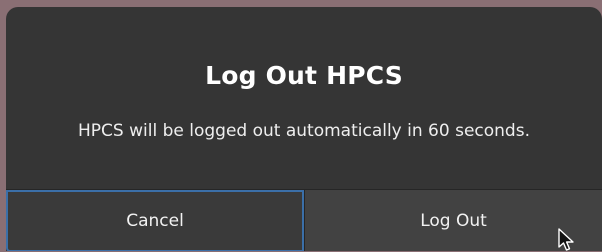 This screenshot has width=602, height=252. Describe the element at coordinates (566, 239) in the screenshot. I see `mouse-pointer-icon` at that location.